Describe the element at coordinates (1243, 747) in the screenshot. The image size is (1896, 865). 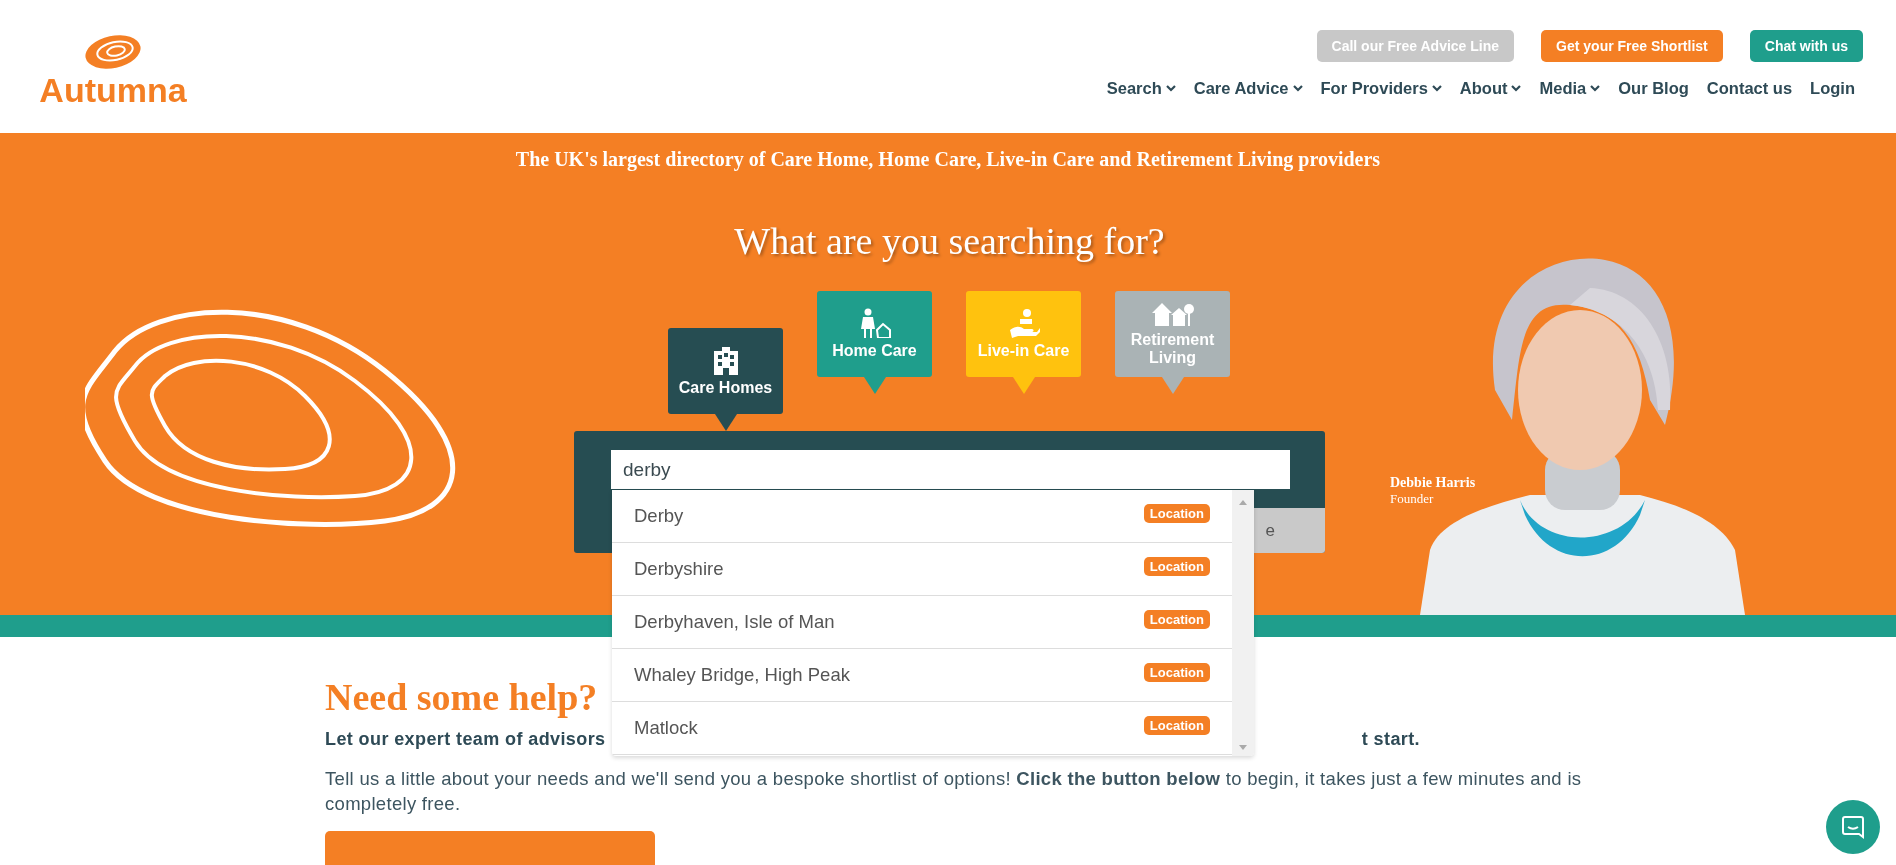
I see `scroll-down-icon` at that location.